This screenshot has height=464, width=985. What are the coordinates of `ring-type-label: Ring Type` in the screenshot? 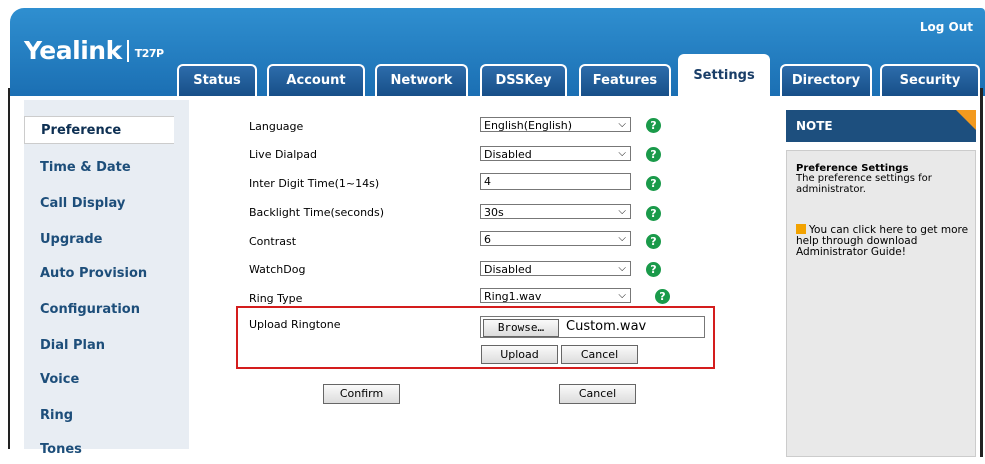 It's located at (276, 298).